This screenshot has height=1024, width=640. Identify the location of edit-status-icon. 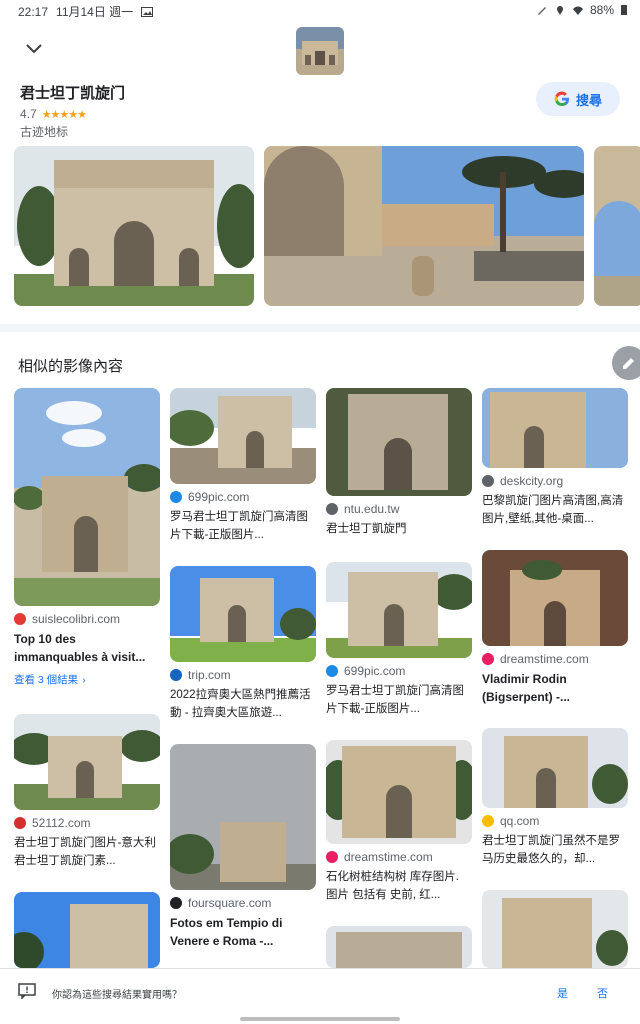
(541, 11).